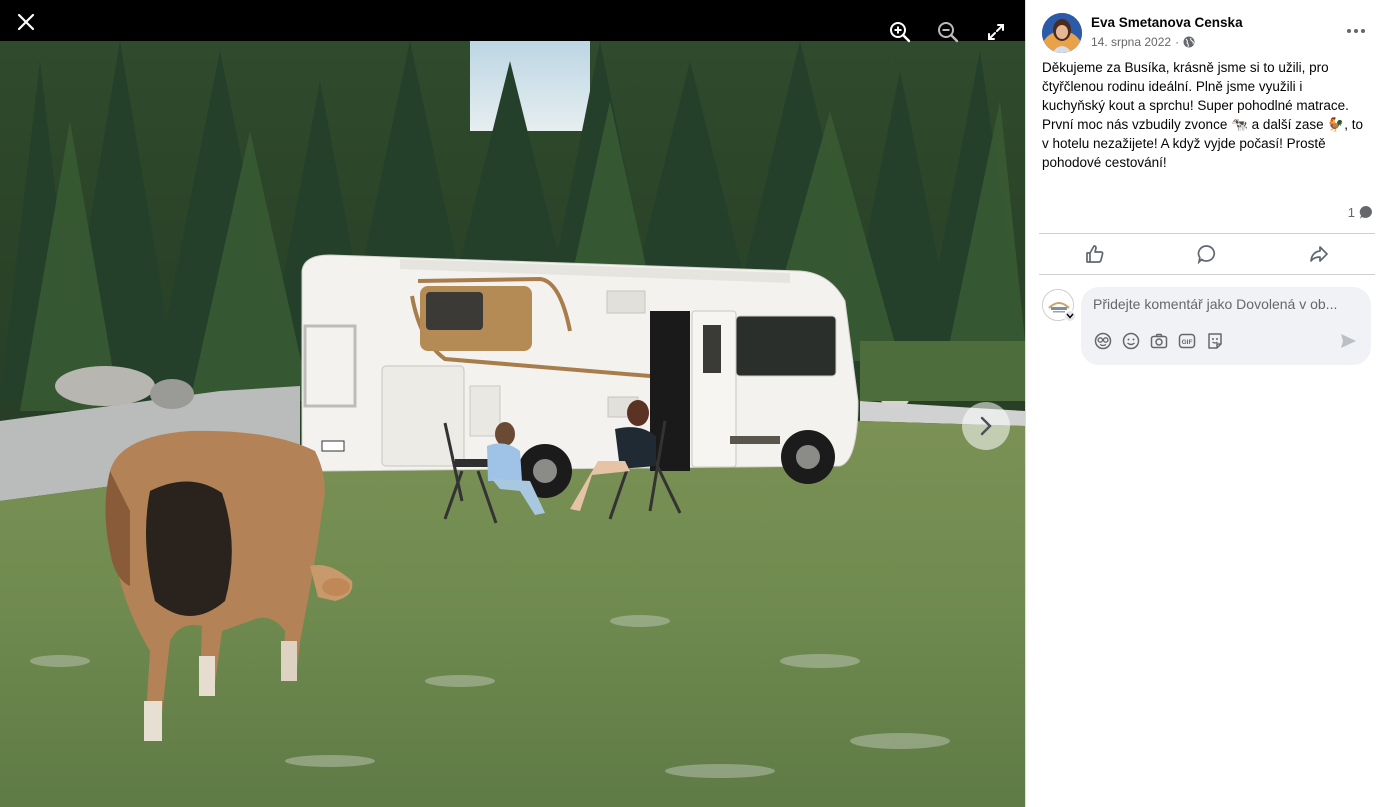 The height and width of the screenshot is (807, 1384). I want to click on post-meta: 14. srpna 2022 ·, so click(1143, 42).